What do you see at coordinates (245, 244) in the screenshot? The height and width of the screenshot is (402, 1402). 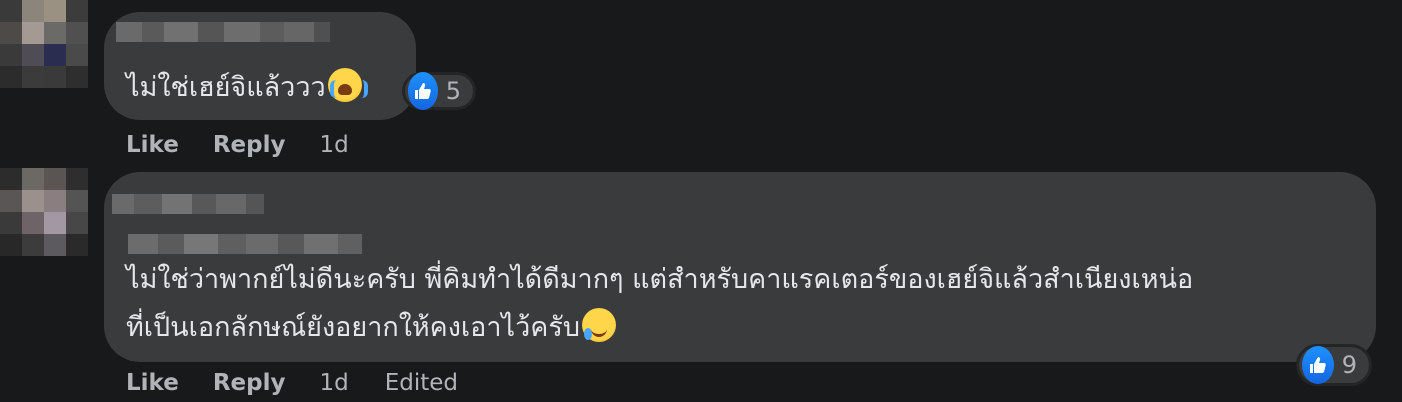 I see `author-badge` at bounding box center [245, 244].